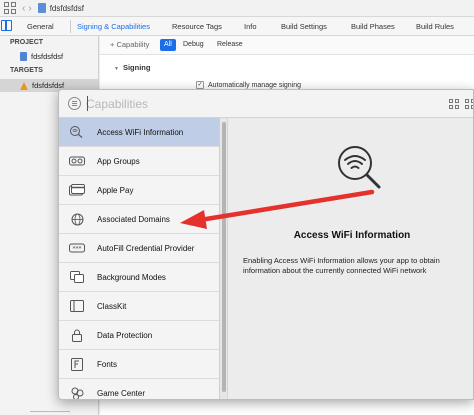 This screenshot has width=474, height=415. I want to click on capability-filter-bar: + Capability All Debug Release, so click(287, 45).